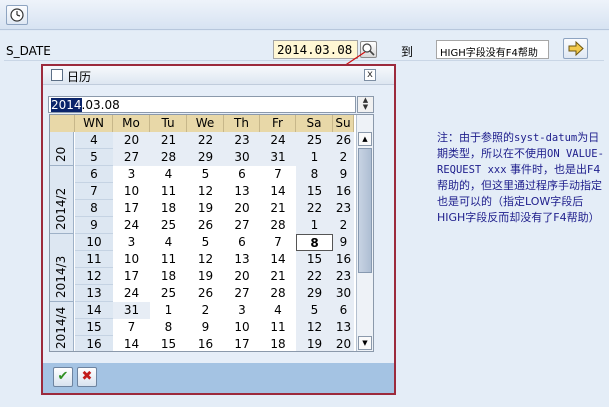 Image resolution: width=609 pixels, height=407 pixels. I want to click on date-spinner: ▲ ▼, so click(365, 104).